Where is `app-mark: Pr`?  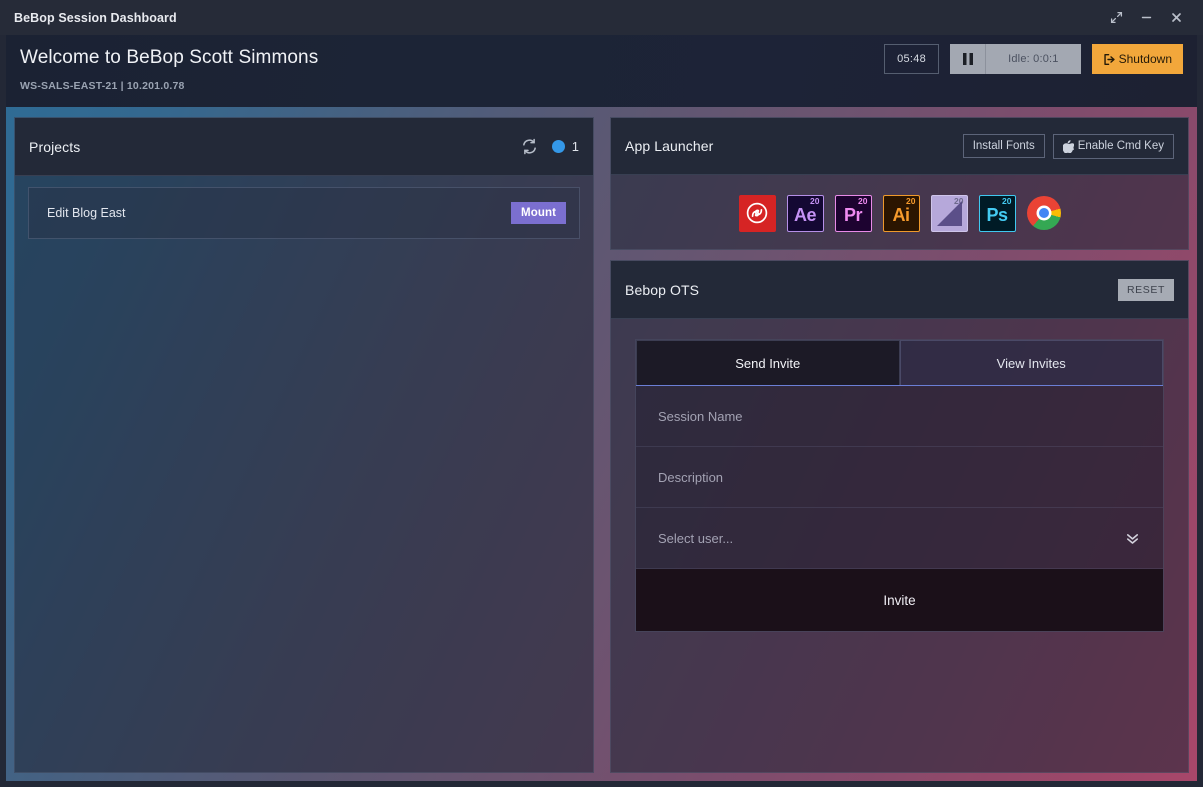 app-mark: Pr is located at coordinates (853, 214).